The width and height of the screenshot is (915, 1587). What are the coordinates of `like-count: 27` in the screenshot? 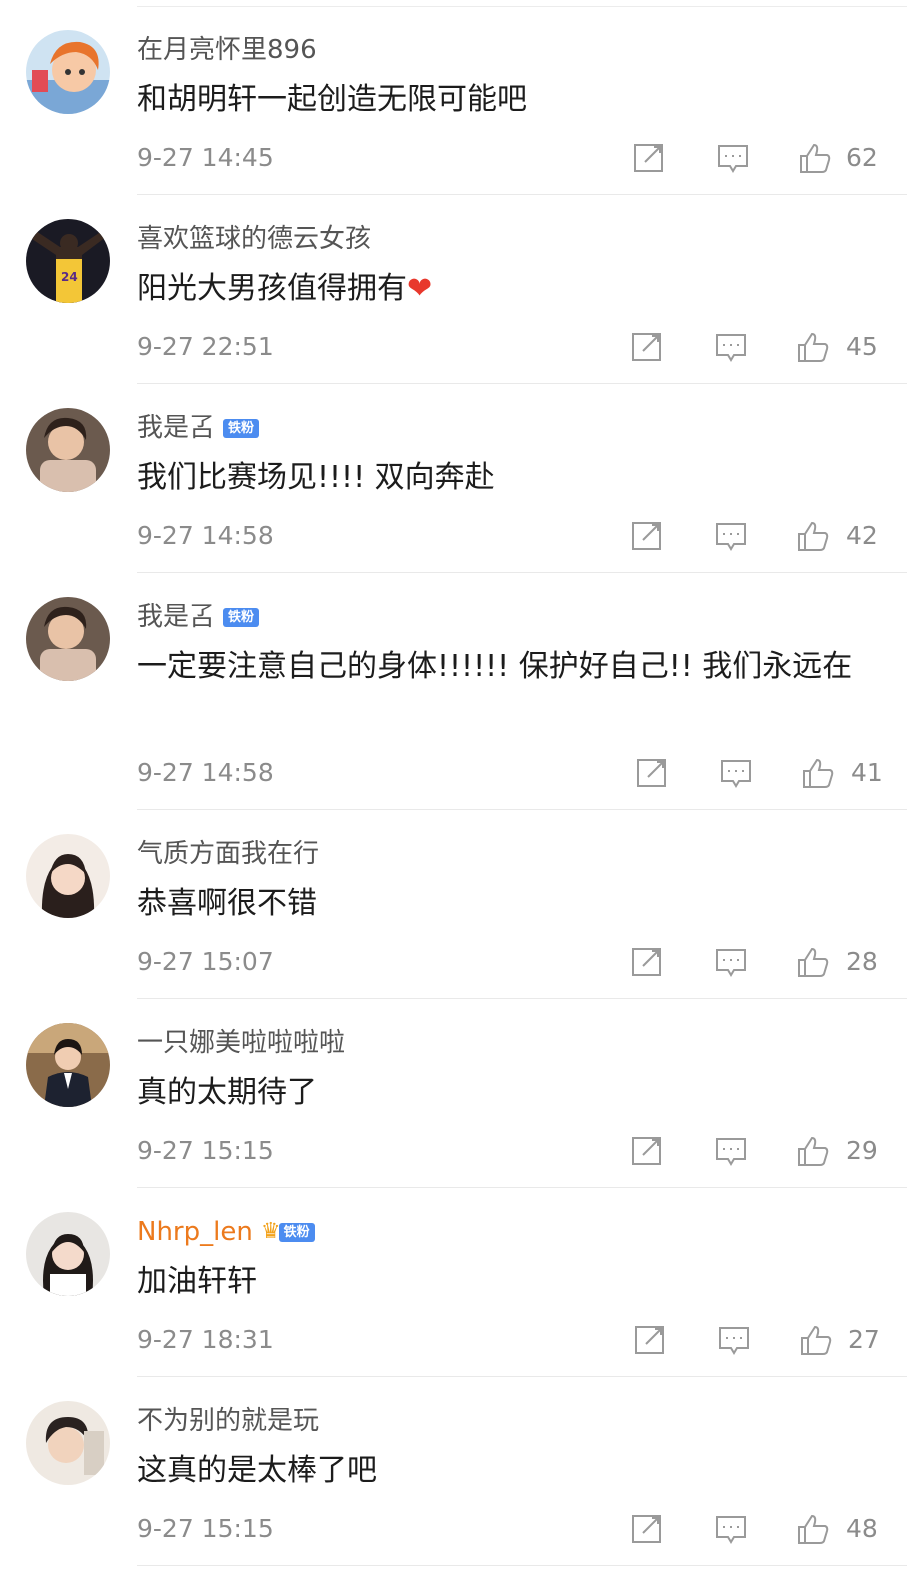 It's located at (864, 1339).